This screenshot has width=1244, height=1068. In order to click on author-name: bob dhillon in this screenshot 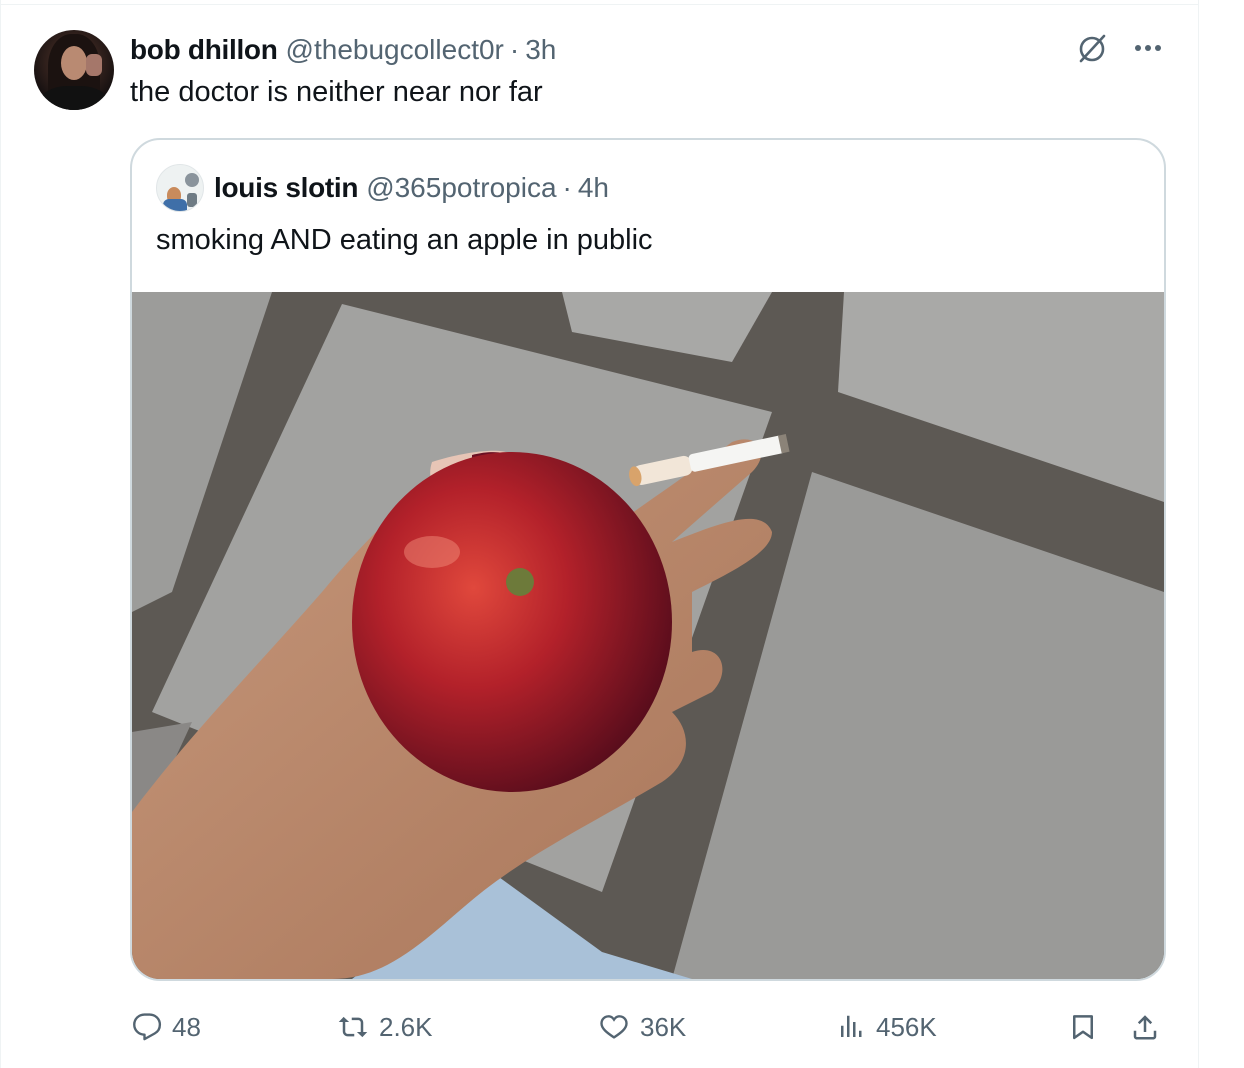, I will do `click(204, 50)`.